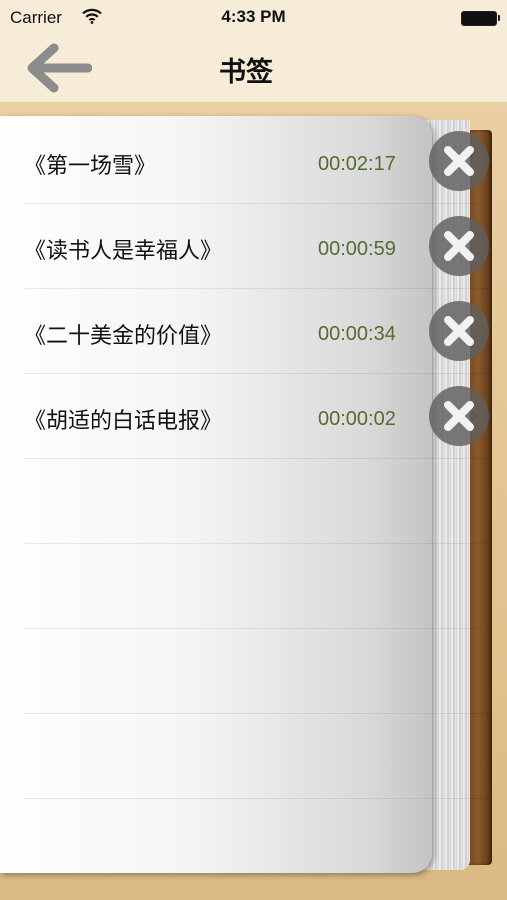 The height and width of the screenshot is (900, 507). Describe the element at coordinates (357, 249) in the screenshot. I see `bookmark-time: 00:00:59` at that location.